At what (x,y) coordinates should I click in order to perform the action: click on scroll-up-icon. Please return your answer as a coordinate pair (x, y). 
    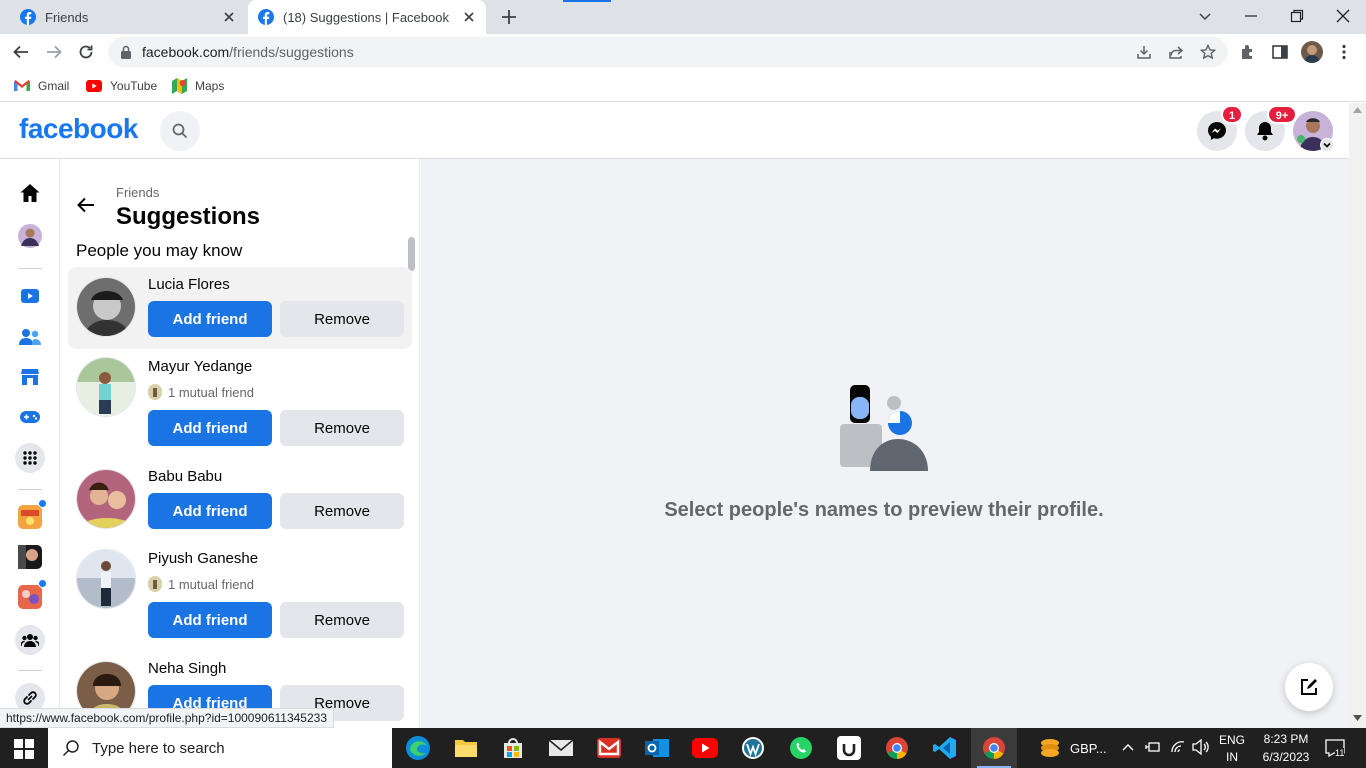
    Looking at the image, I should click on (1357, 110).